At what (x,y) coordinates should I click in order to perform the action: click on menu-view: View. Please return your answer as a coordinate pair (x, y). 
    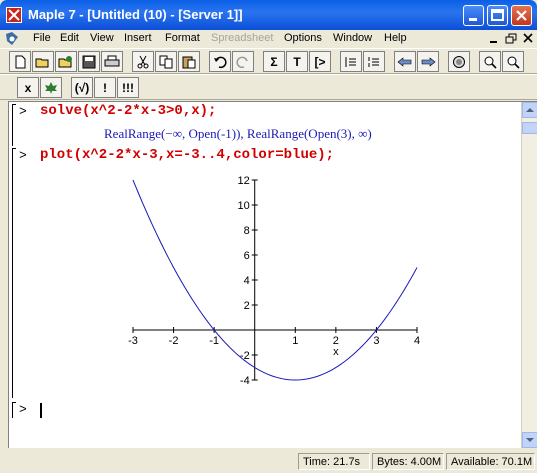
    Looking at the image, I should click on (102, 38).